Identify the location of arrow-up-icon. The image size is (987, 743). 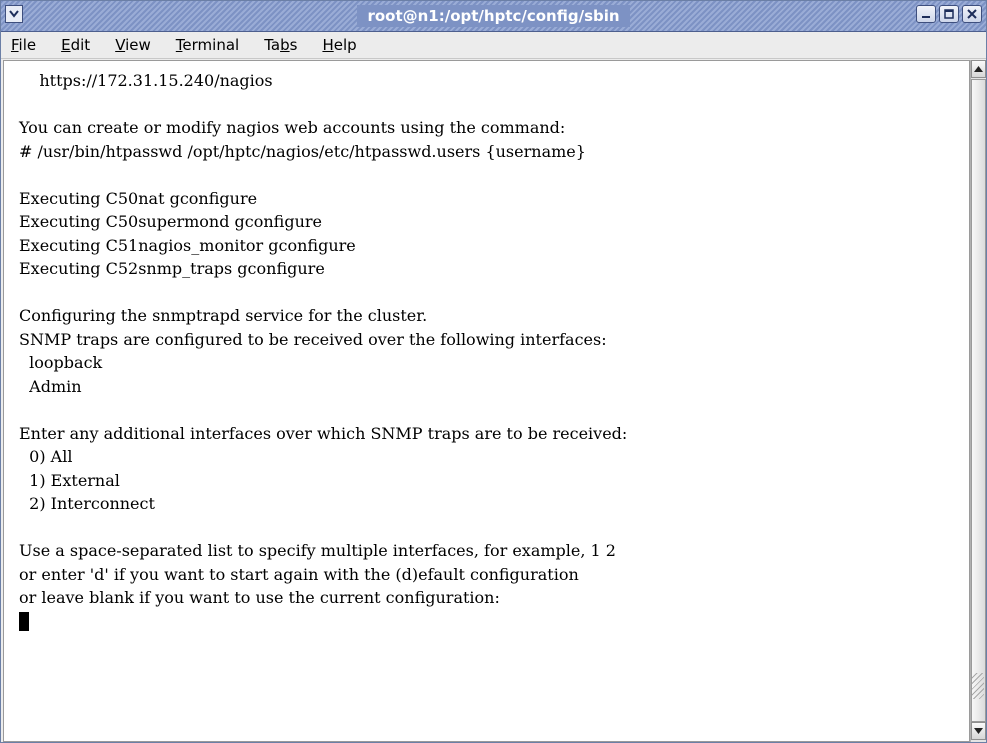
(978, 69).